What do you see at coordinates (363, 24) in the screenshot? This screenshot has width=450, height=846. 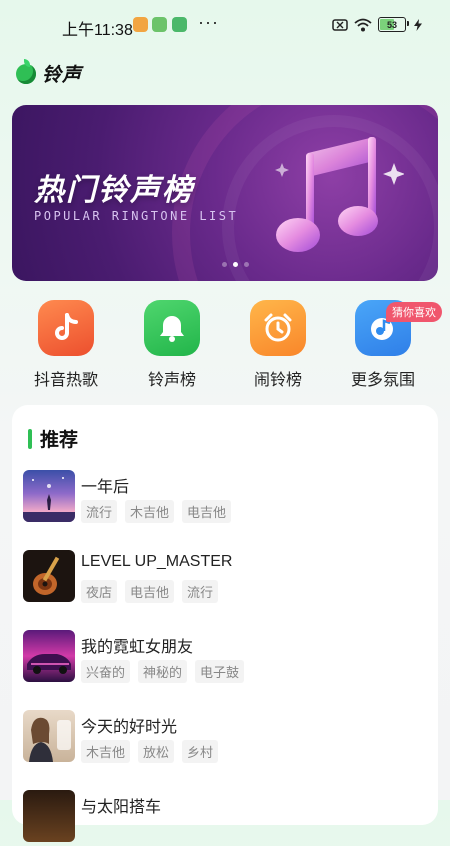 I see `wifi-icon` at bounding box center [363, 24].